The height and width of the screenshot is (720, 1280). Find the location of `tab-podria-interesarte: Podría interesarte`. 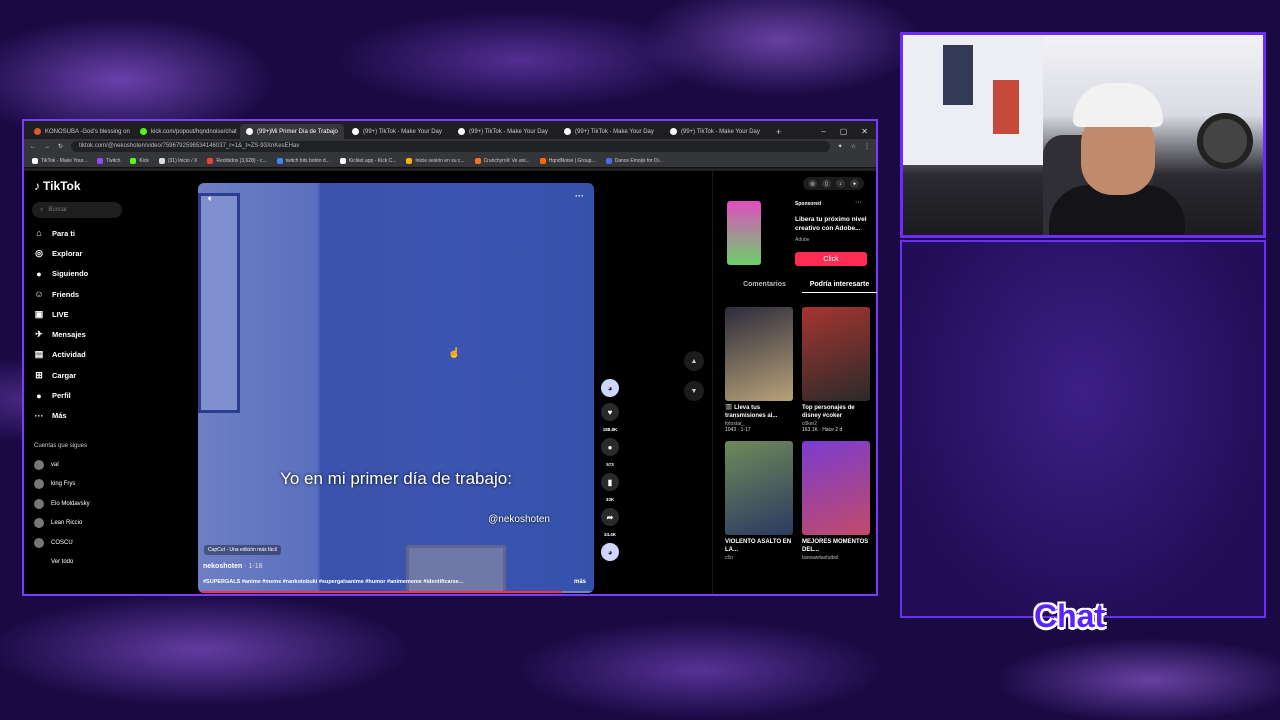

tab-podria-interesarte: Podría interesarte is located at coordinates (839, 287).